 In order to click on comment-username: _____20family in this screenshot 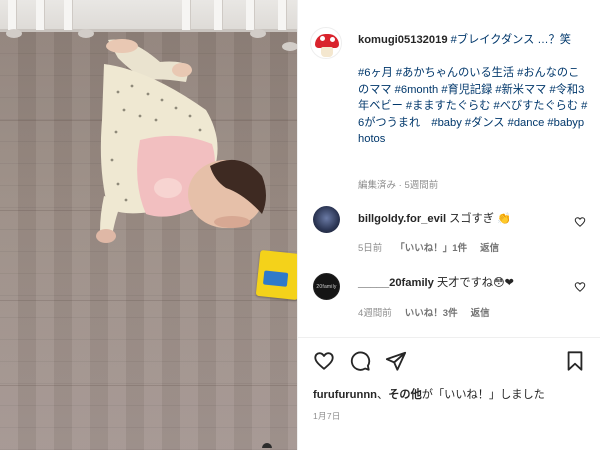, I will do `click(396, 283)`.